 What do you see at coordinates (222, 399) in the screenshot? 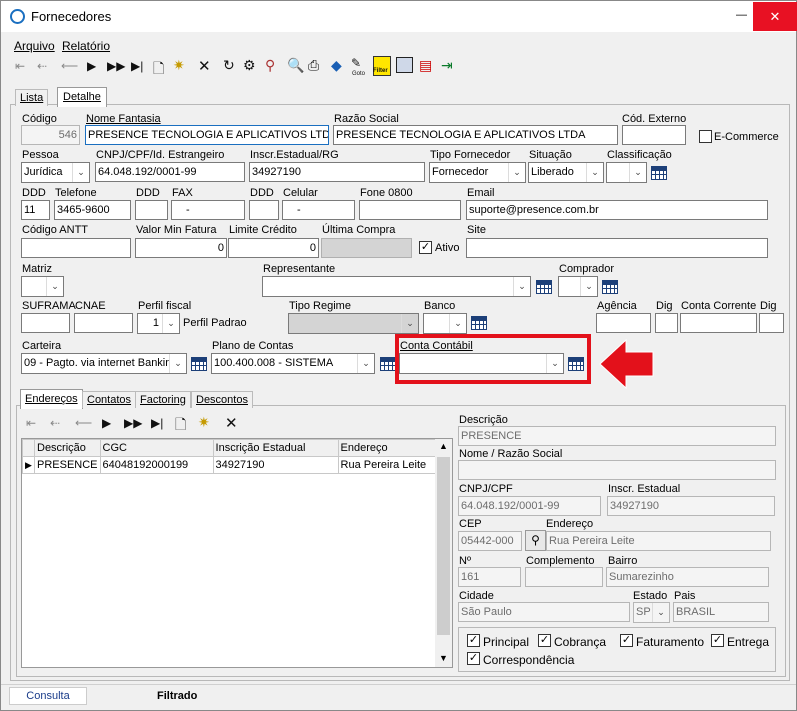
I see `tab-descontos: Descontos` at bounding box center [222, 399].